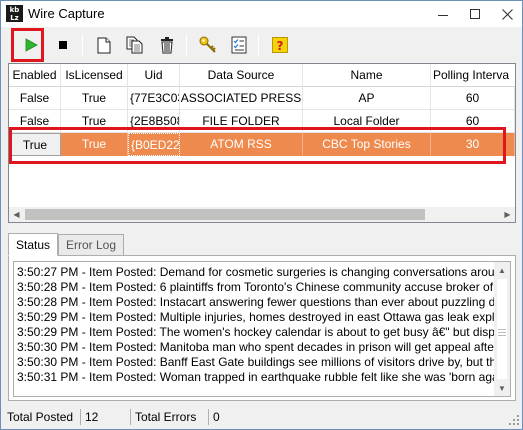 Image resolution: width=523 pixels, height=430 pixels. What do you see at coordinates (473, 98) in the screenshot?
I see `cell-polling-interval: 60` at bounding box center [473, 98].